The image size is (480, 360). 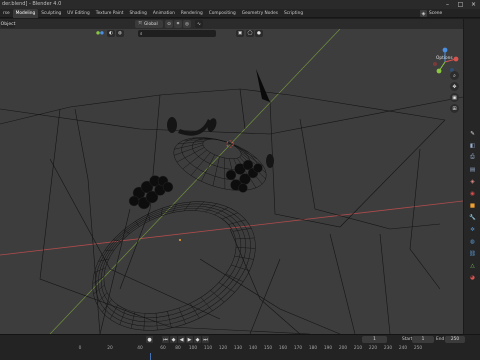 I want to click on workspace-tab-rendering: Rendering, so click(x=192, y=13).